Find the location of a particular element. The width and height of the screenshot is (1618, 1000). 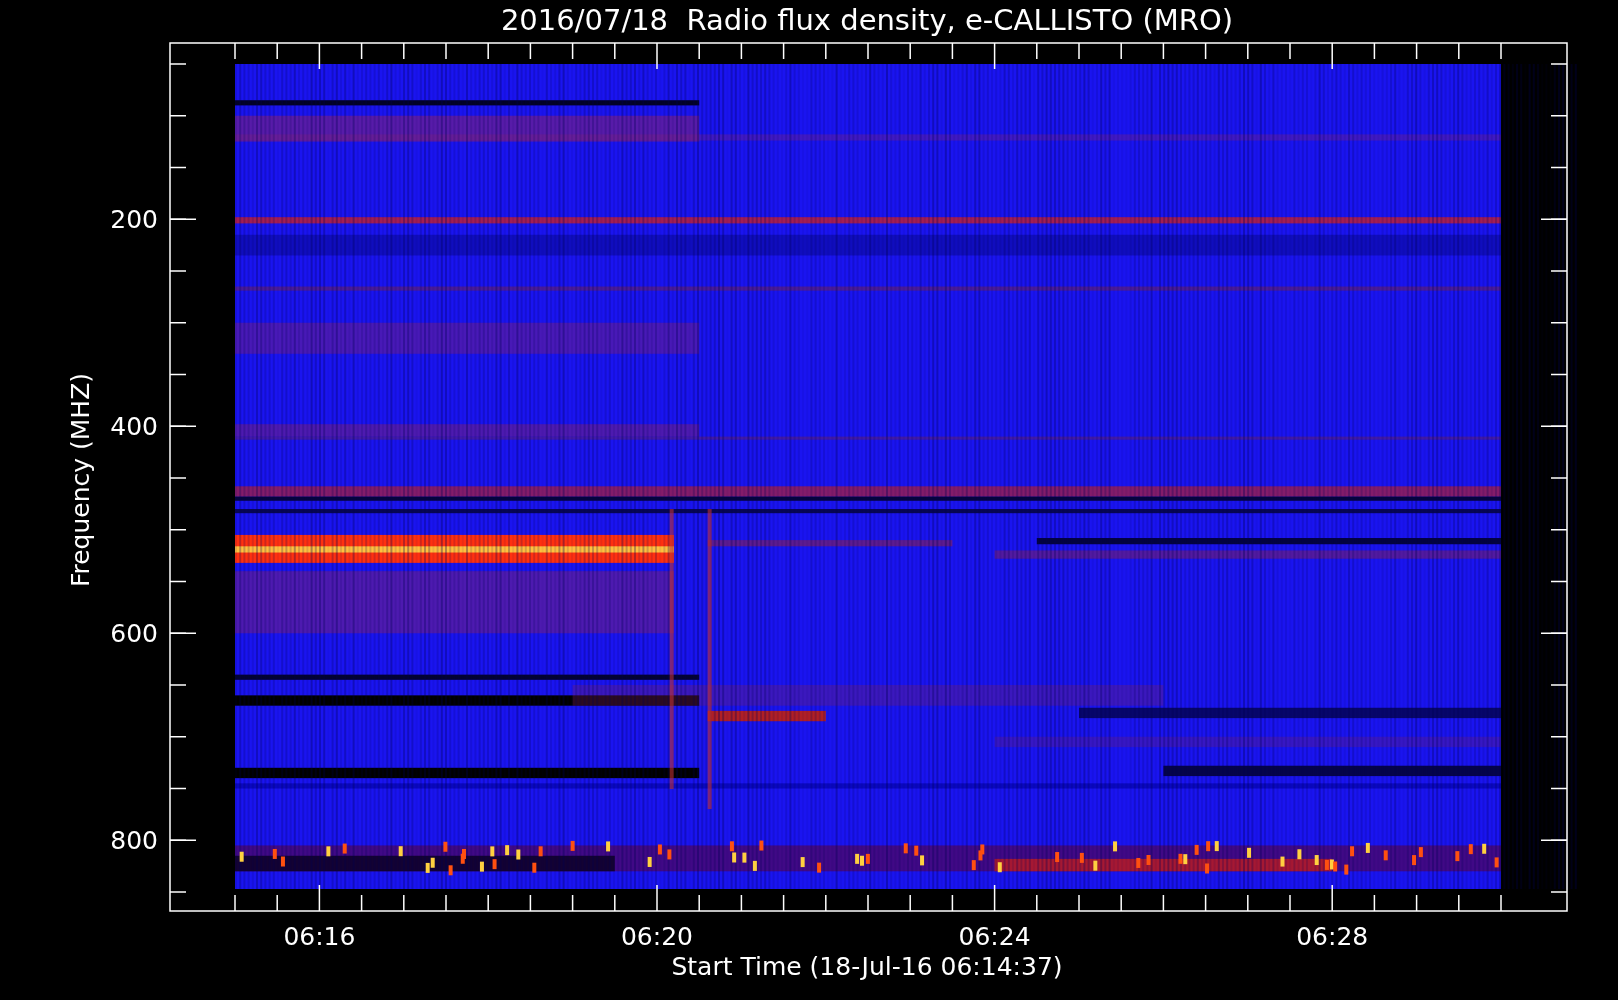

y-tick-label: 800 is located at coordinates (134, 841).